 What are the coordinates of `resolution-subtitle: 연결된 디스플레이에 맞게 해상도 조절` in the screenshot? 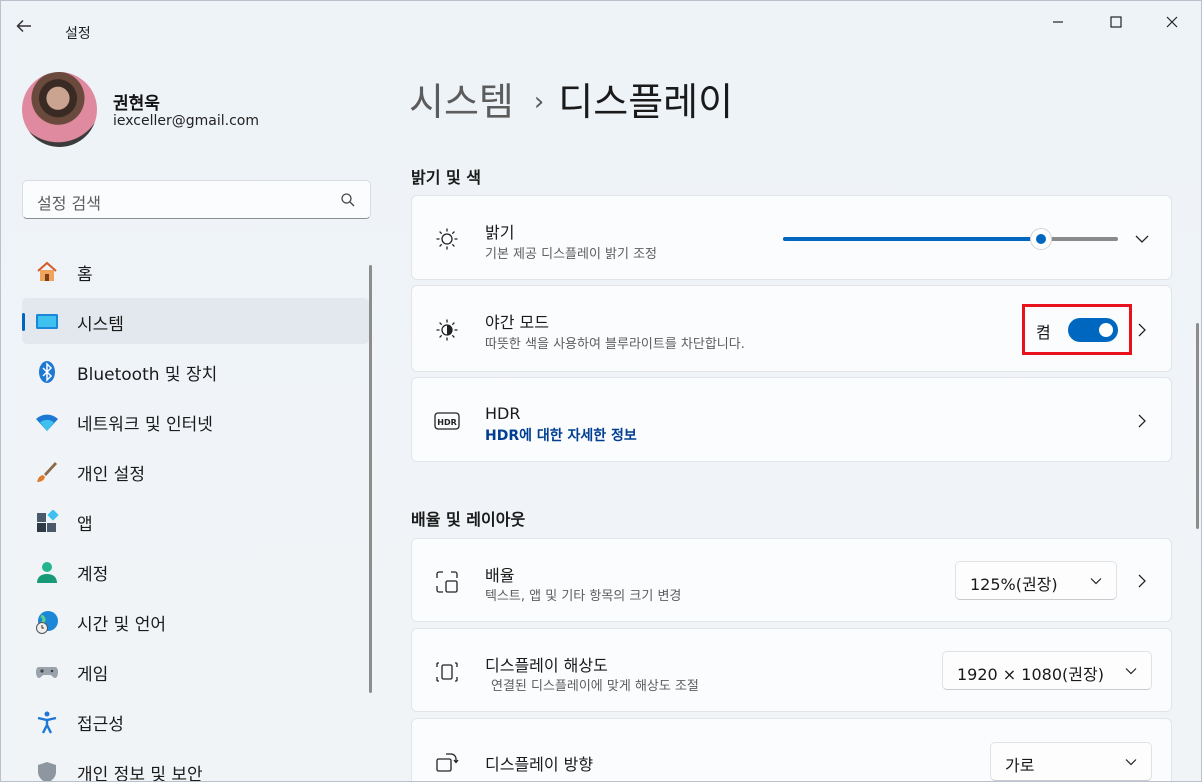 It's located at (595, 686).